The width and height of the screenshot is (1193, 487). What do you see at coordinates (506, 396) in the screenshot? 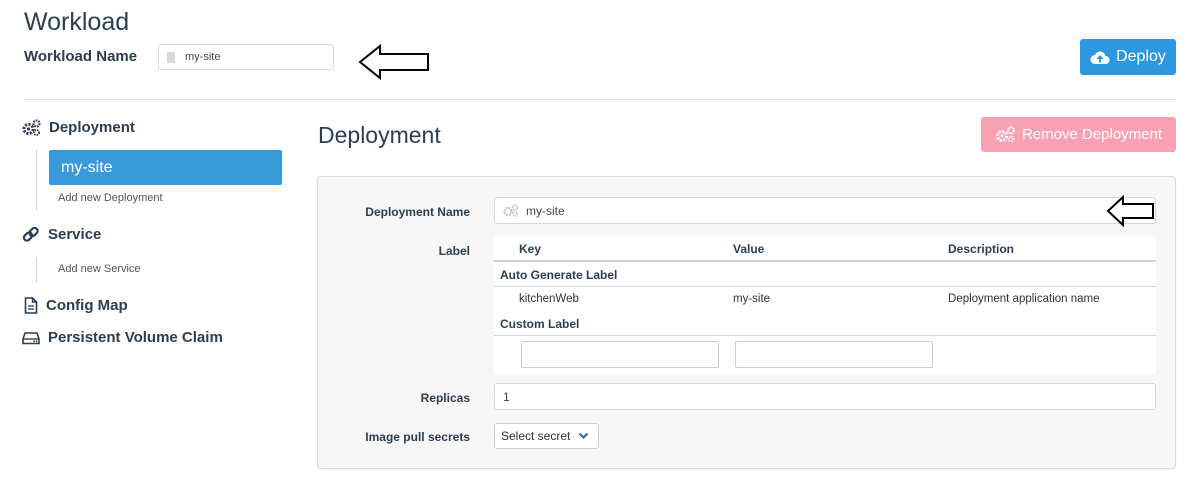
I see `replicas-value: 1` at bounding box center [506, 396].